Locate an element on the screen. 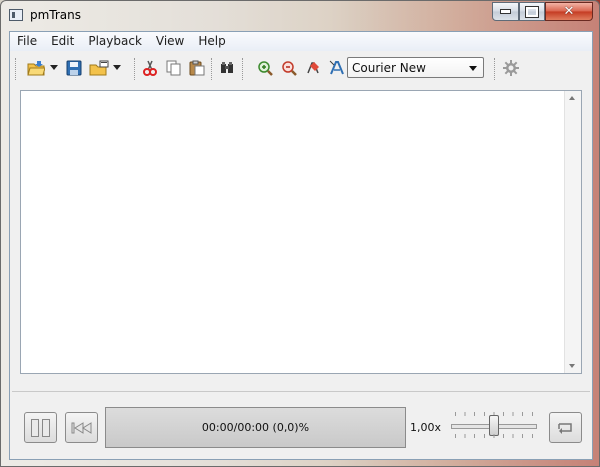  zoom-out-button is located at coordinates (289, 68).